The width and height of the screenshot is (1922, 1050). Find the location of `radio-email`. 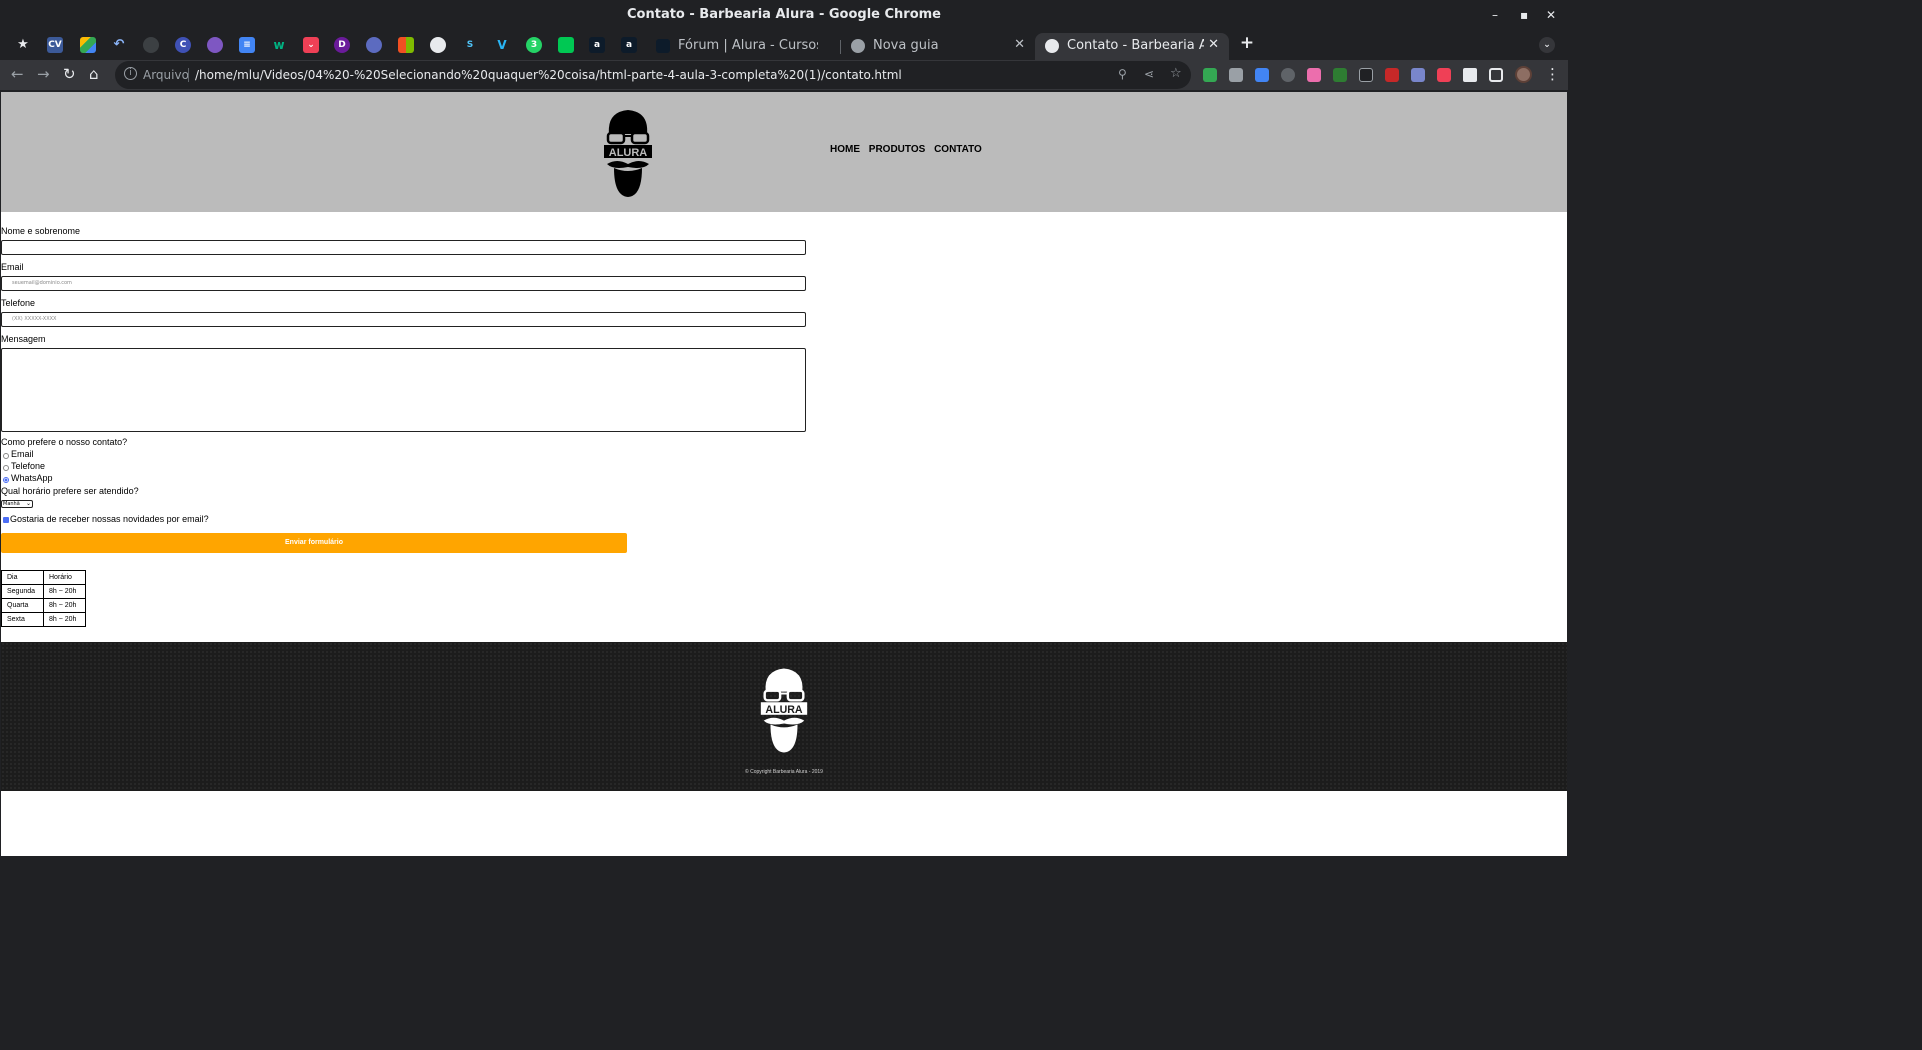

radio-email is located at coordinates (6, 456).